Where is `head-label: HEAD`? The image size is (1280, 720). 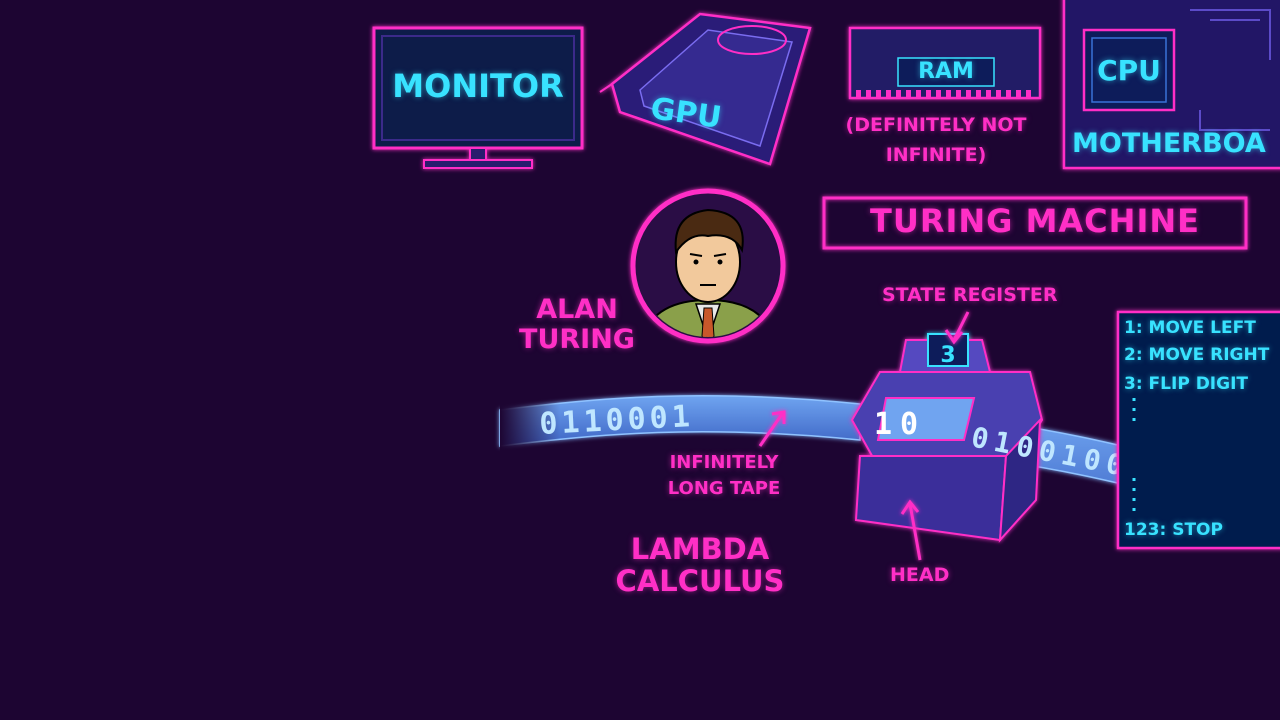
head-label: HEAD is located at coordinates (920, 575).